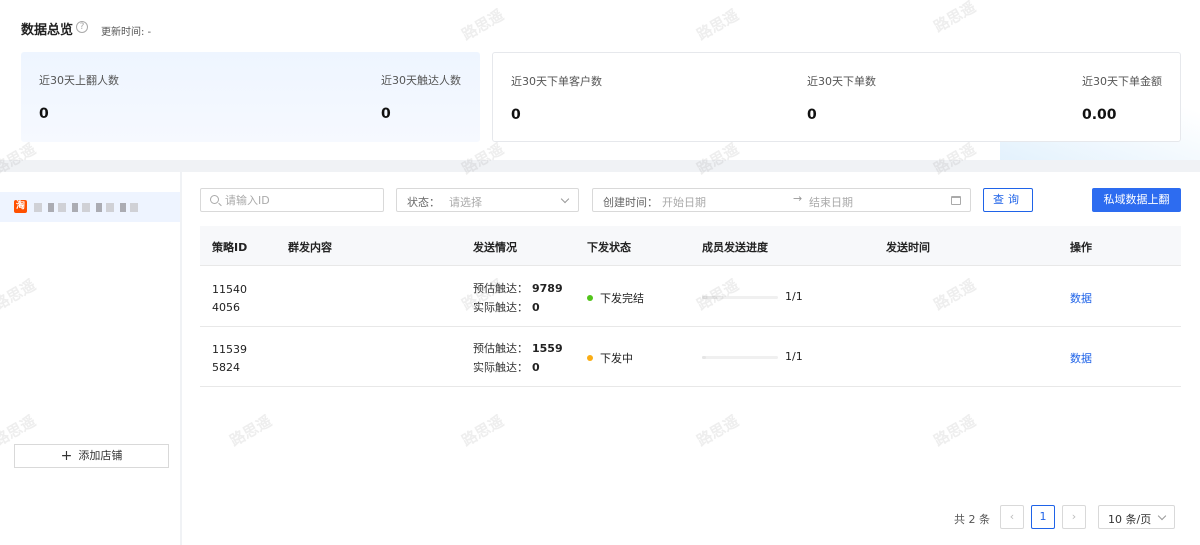  Describe the element at coordinates (79, 80) in the screenshot. I see `stat-label: 近30天上翻人数` at that location.